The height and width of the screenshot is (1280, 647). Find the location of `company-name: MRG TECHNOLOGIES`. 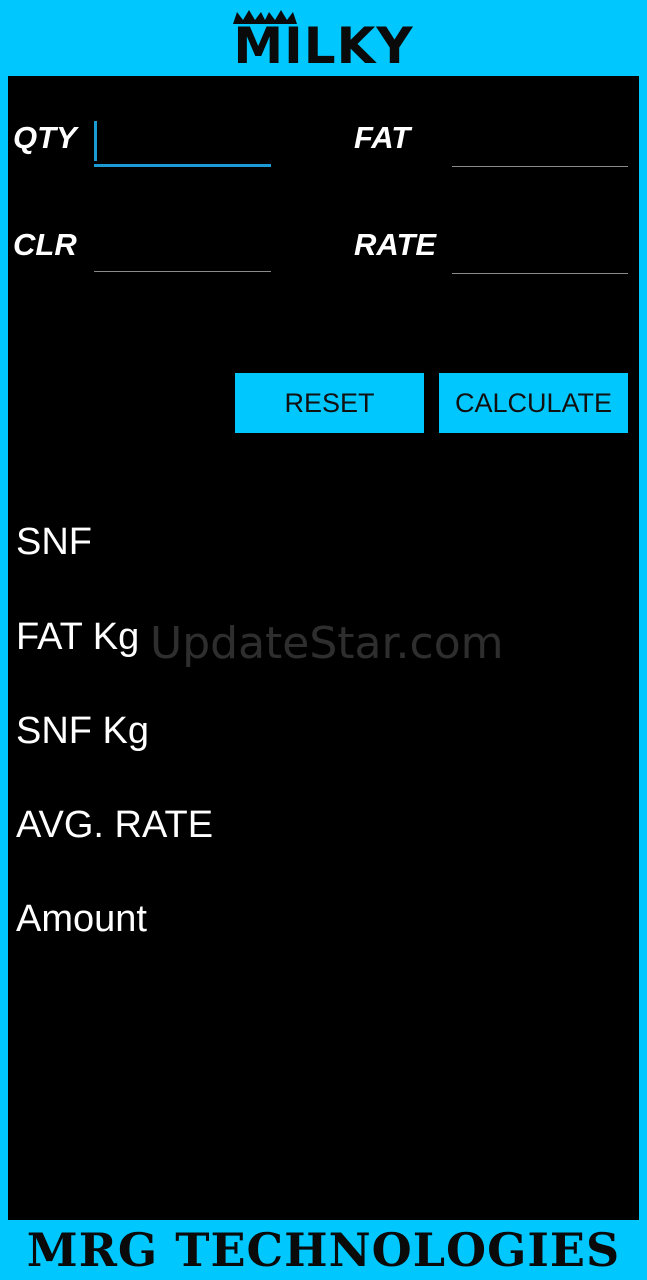

company-name: MRG TECHNOLOGIES is located at coordinates (323, 1250).